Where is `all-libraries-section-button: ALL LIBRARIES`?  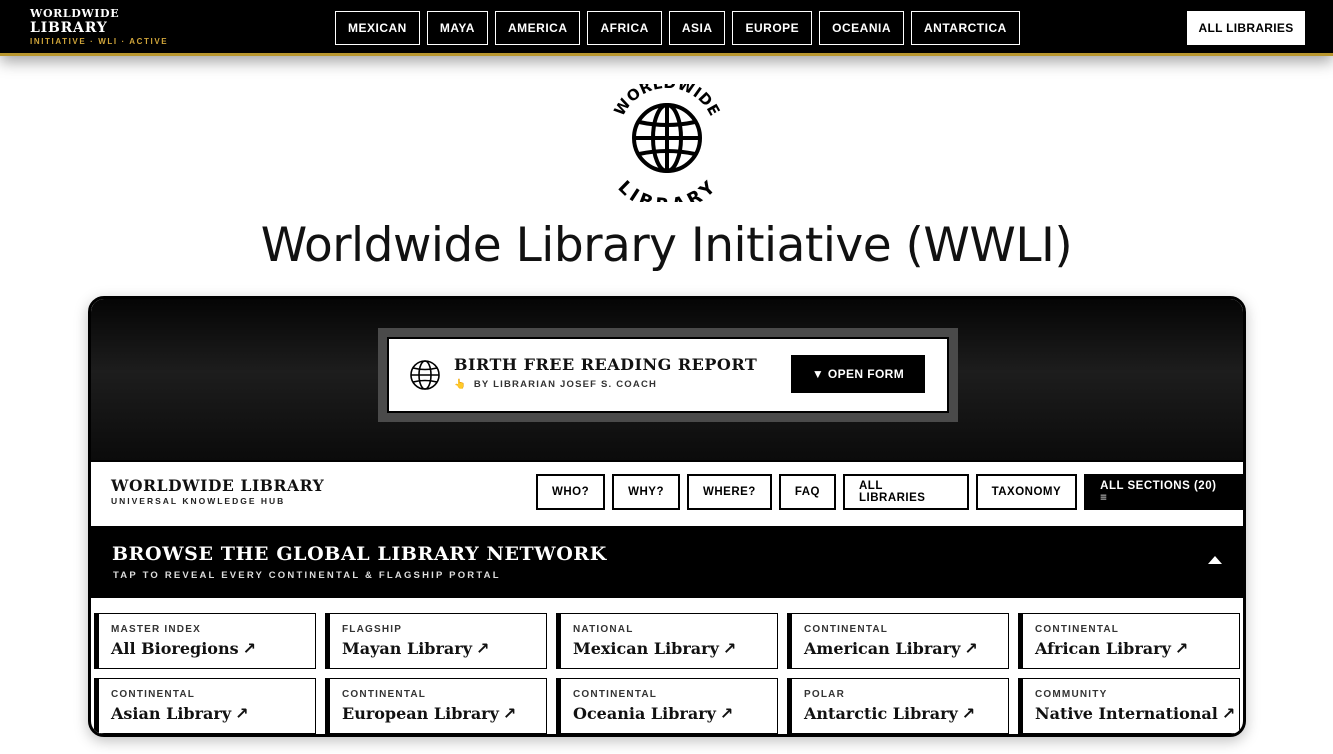
all-libraries-section-button: ALL LIBRARIES is located at coordinates (905, 492).